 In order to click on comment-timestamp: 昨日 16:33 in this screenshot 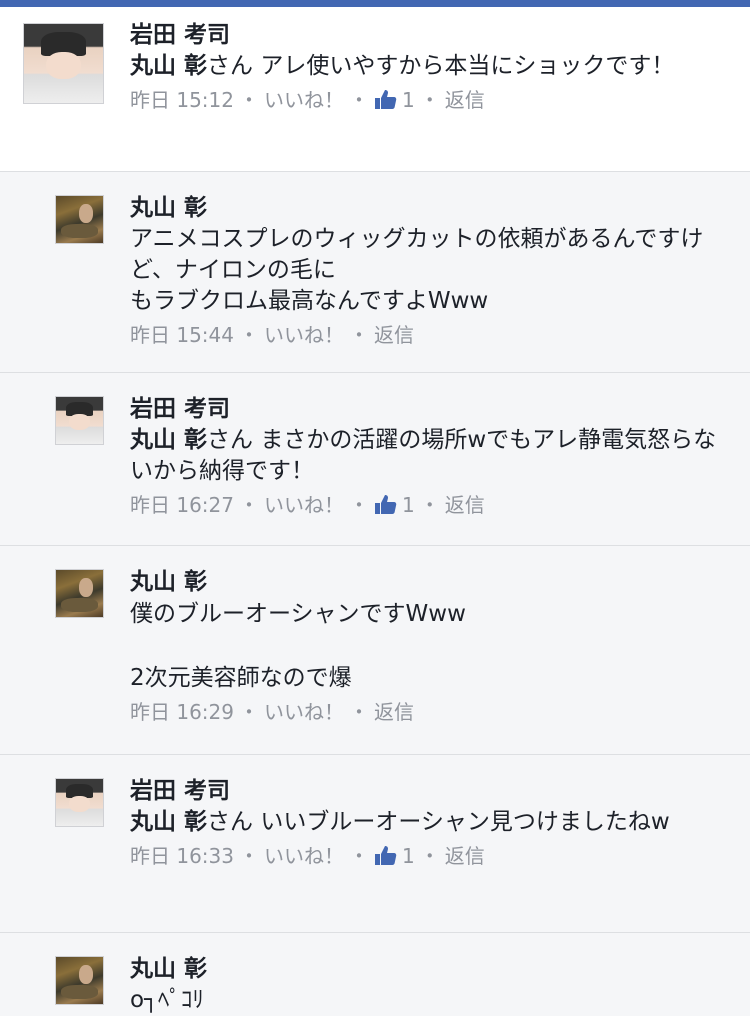, I will do `click(182, 856)`.